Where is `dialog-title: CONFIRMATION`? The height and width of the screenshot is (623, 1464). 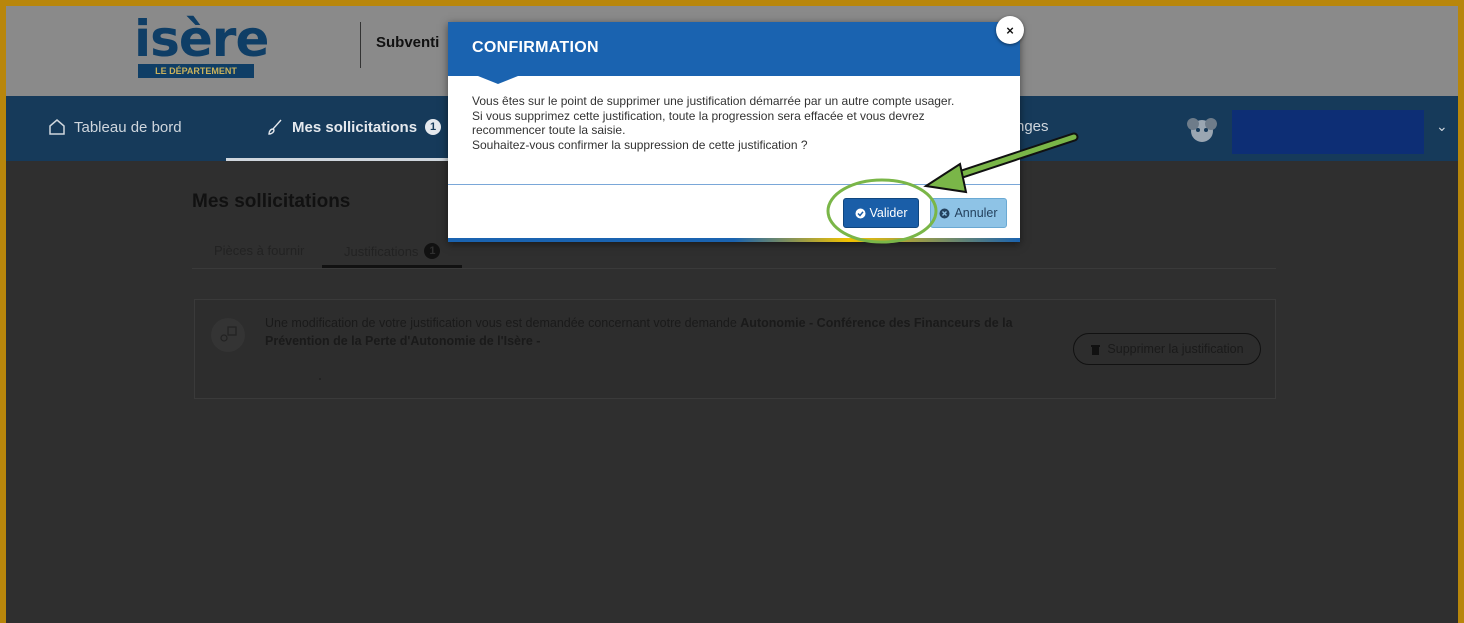
dialog-title: CONFIRMATION is located at coordinates (535, 47).